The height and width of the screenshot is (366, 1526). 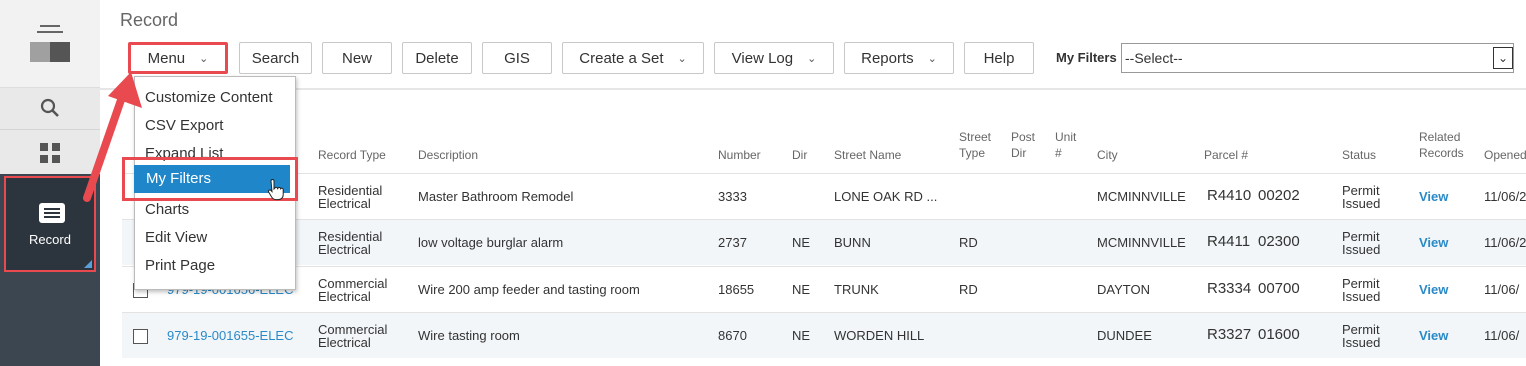 I want to click on view-log-button: View Log ⌄, so click(x=774, y=58).